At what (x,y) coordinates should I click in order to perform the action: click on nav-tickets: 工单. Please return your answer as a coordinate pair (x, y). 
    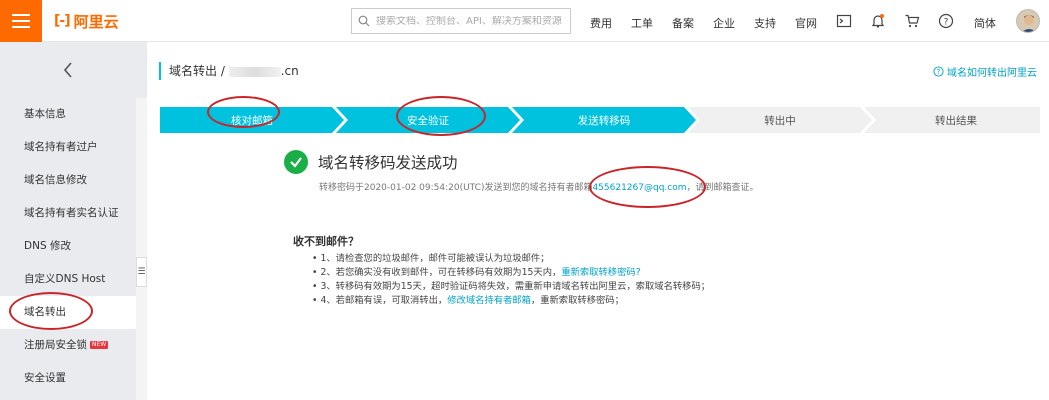
    Looking at the image, I should click on (642, 23).